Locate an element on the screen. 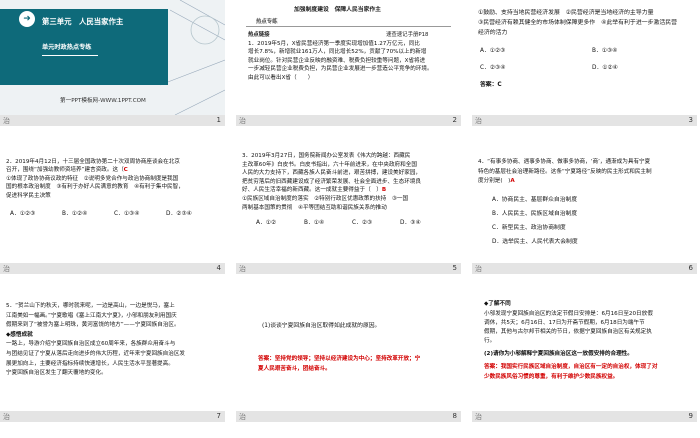 This screenshot has width=700, height=438. slide-number: 9 is located at coordinates (690, 416).